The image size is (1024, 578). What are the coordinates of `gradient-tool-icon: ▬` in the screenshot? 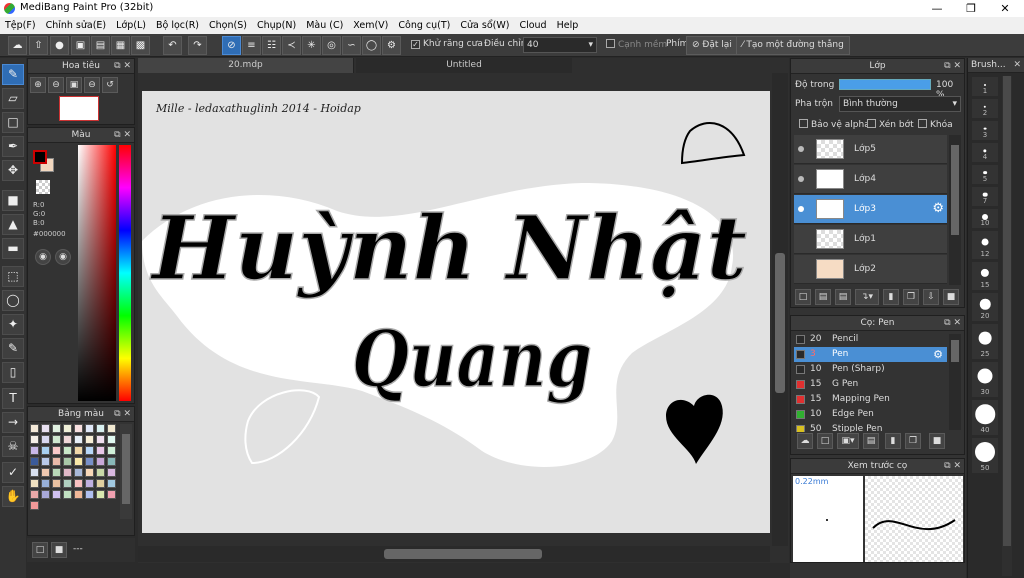 It's located at (13, 248).